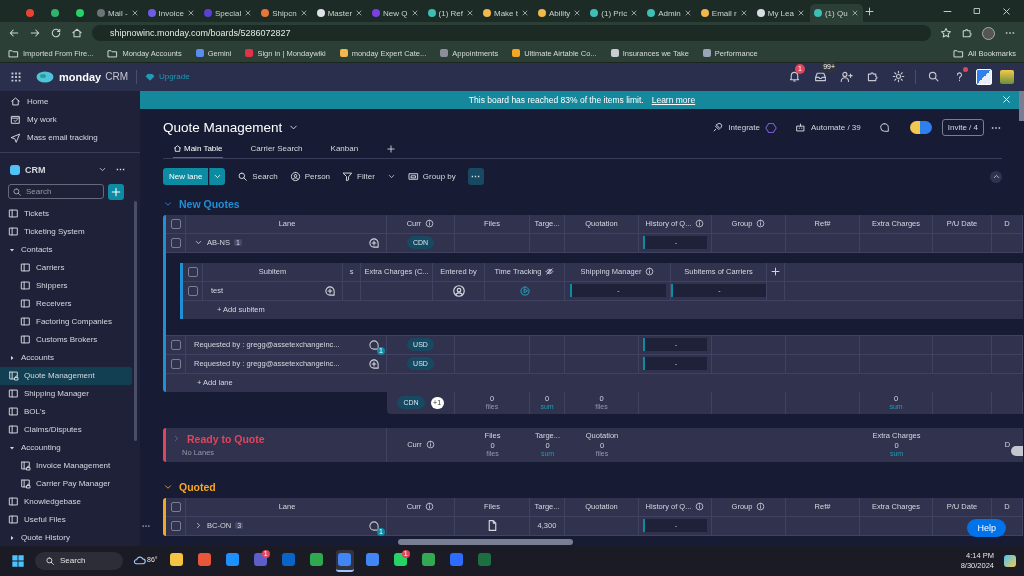 The width and height of the screenshot is (1024, 576). Describe the element at coordinates (66, 483) in the screenshot. I see `sidebar-item: Carrier Pay Manager` at that location.